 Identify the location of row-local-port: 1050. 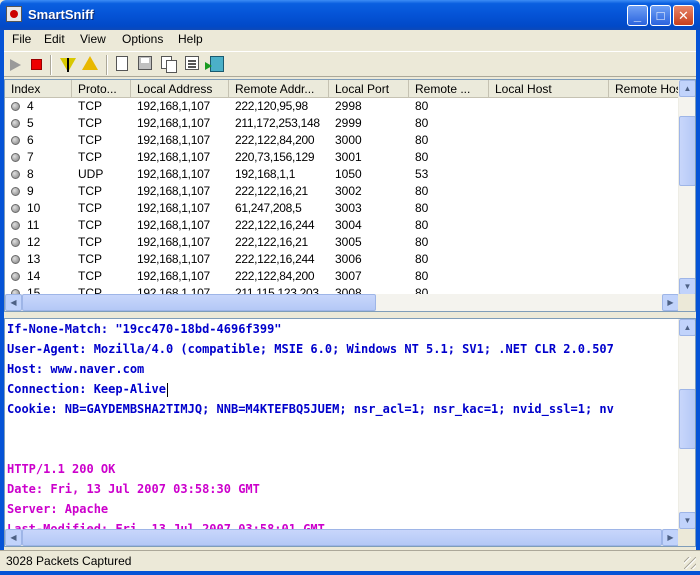
(348, 174).